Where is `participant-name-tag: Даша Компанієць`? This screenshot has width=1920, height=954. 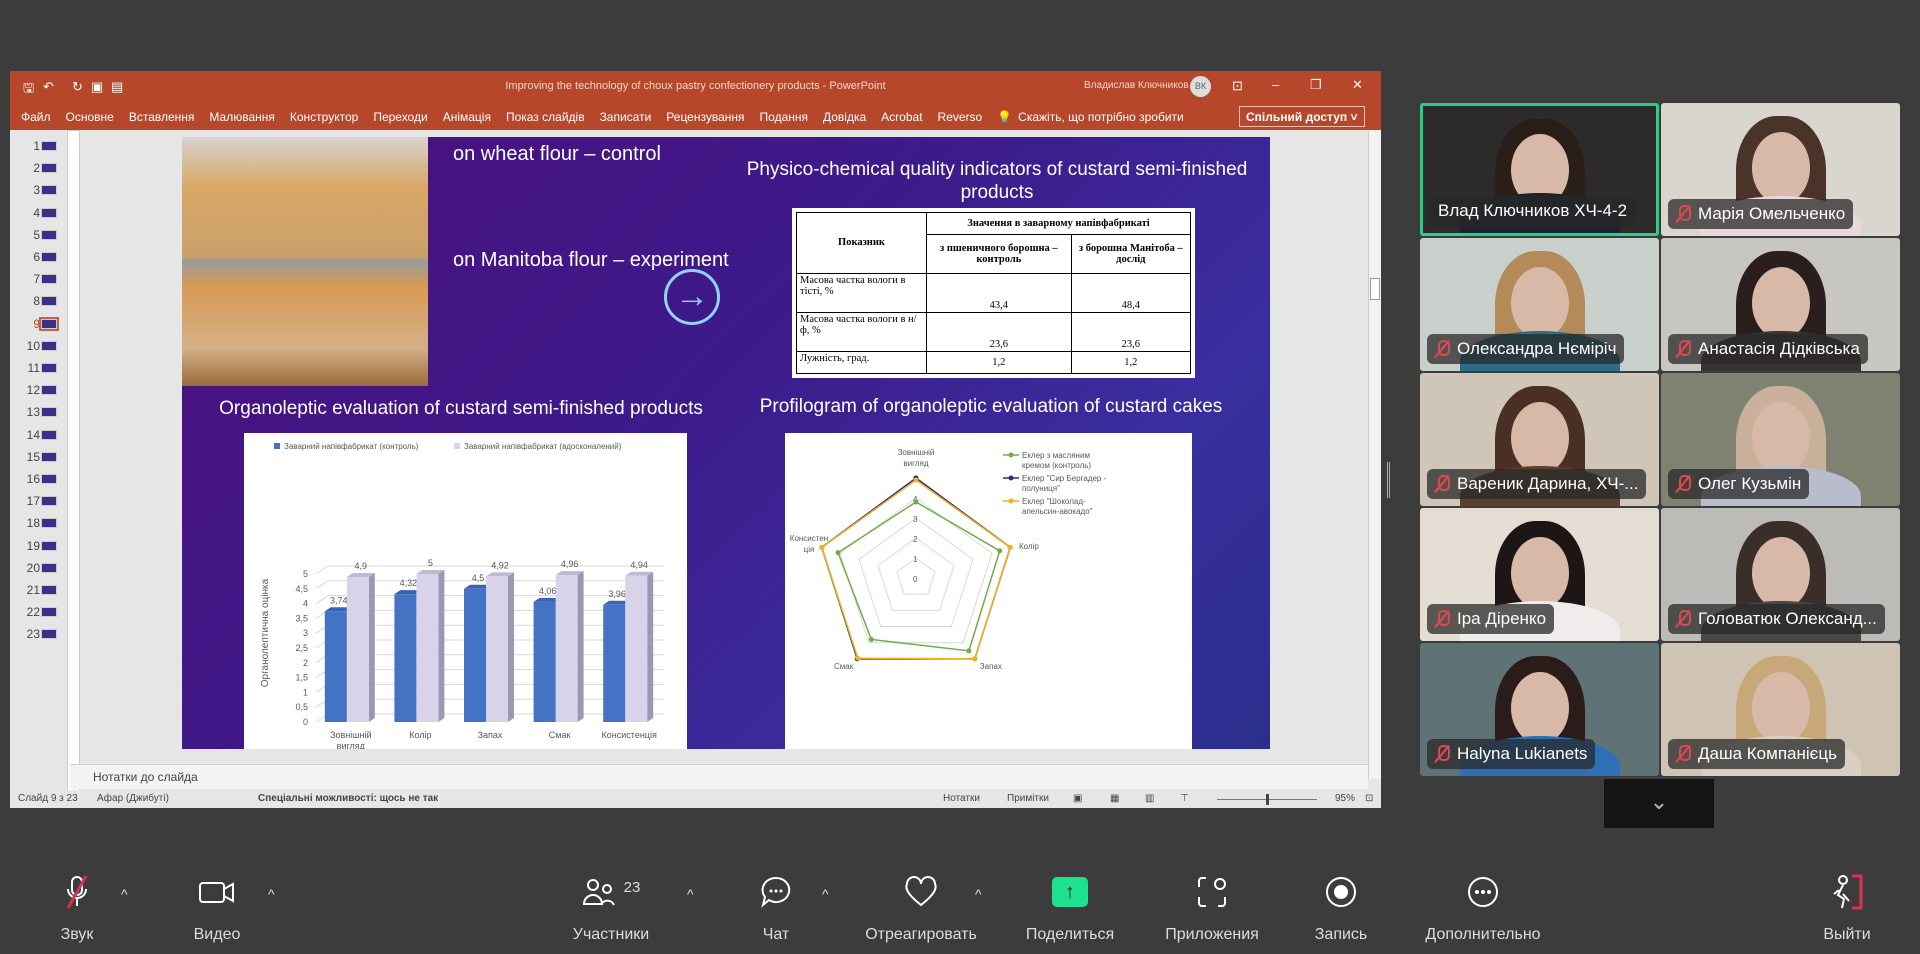 participant-name-tag: Даша Компанієць is located at coordinates (1756, 754).